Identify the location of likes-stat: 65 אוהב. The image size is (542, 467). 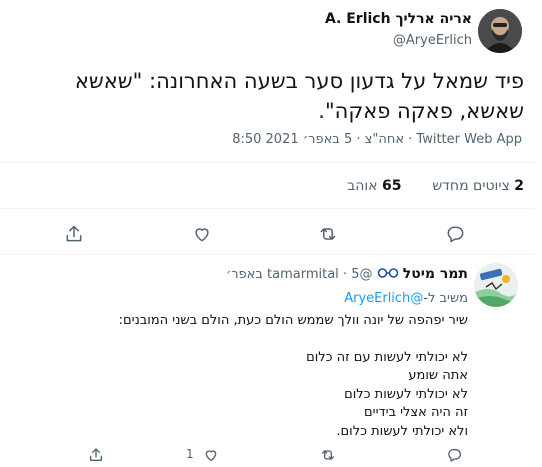
(374, 186).